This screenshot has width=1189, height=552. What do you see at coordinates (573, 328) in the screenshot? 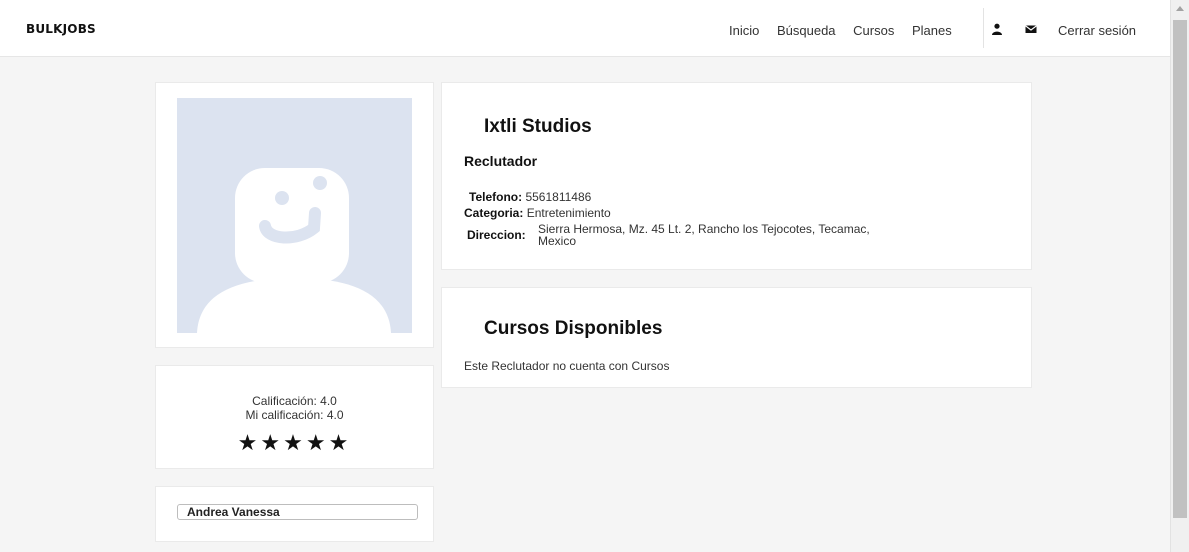
I see `courses-title: Cursos Disponibles` at bounding box center [573, 328].